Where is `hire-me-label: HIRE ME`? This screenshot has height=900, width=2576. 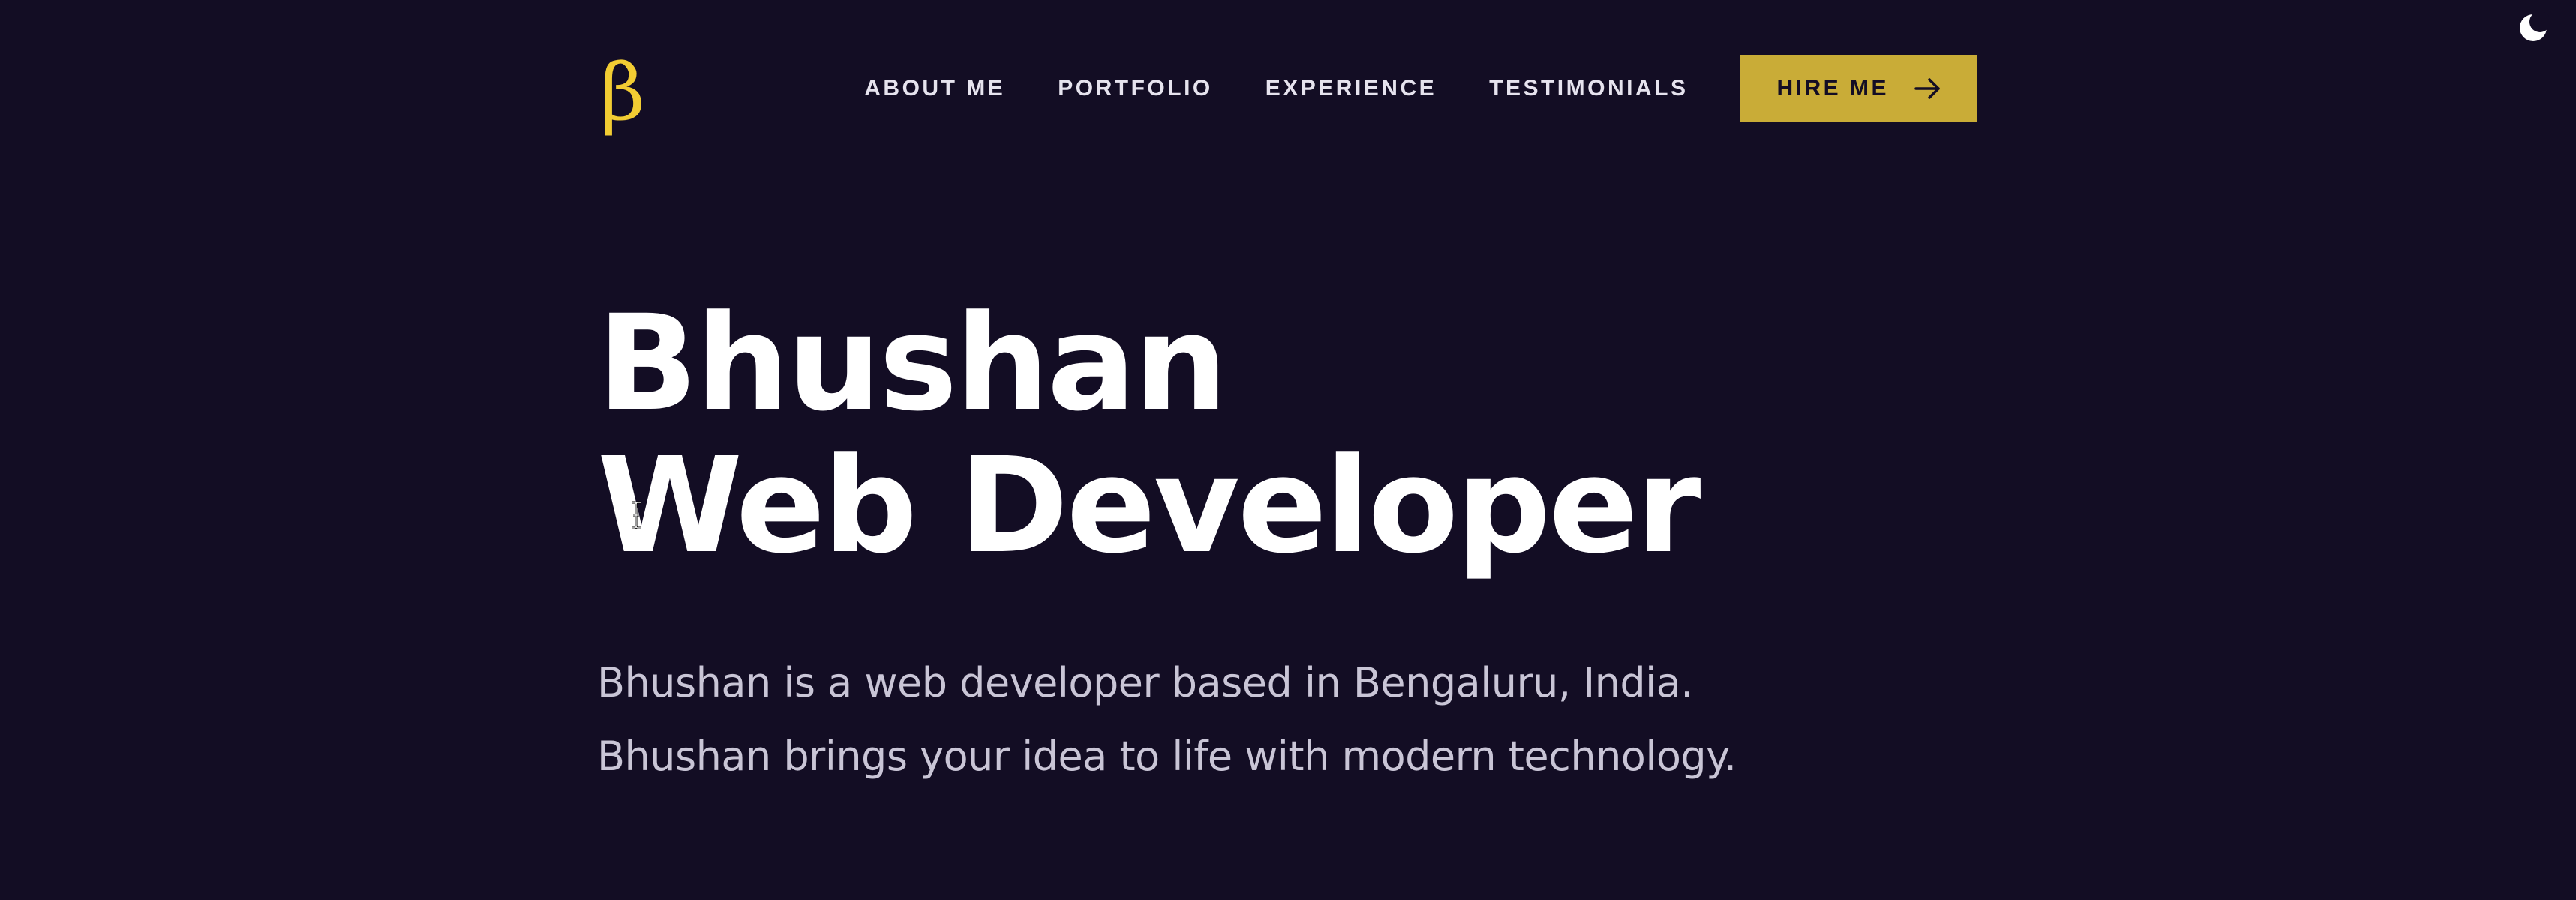
hire-me-label: HIRE ME is located at coordinates (1832, 88).